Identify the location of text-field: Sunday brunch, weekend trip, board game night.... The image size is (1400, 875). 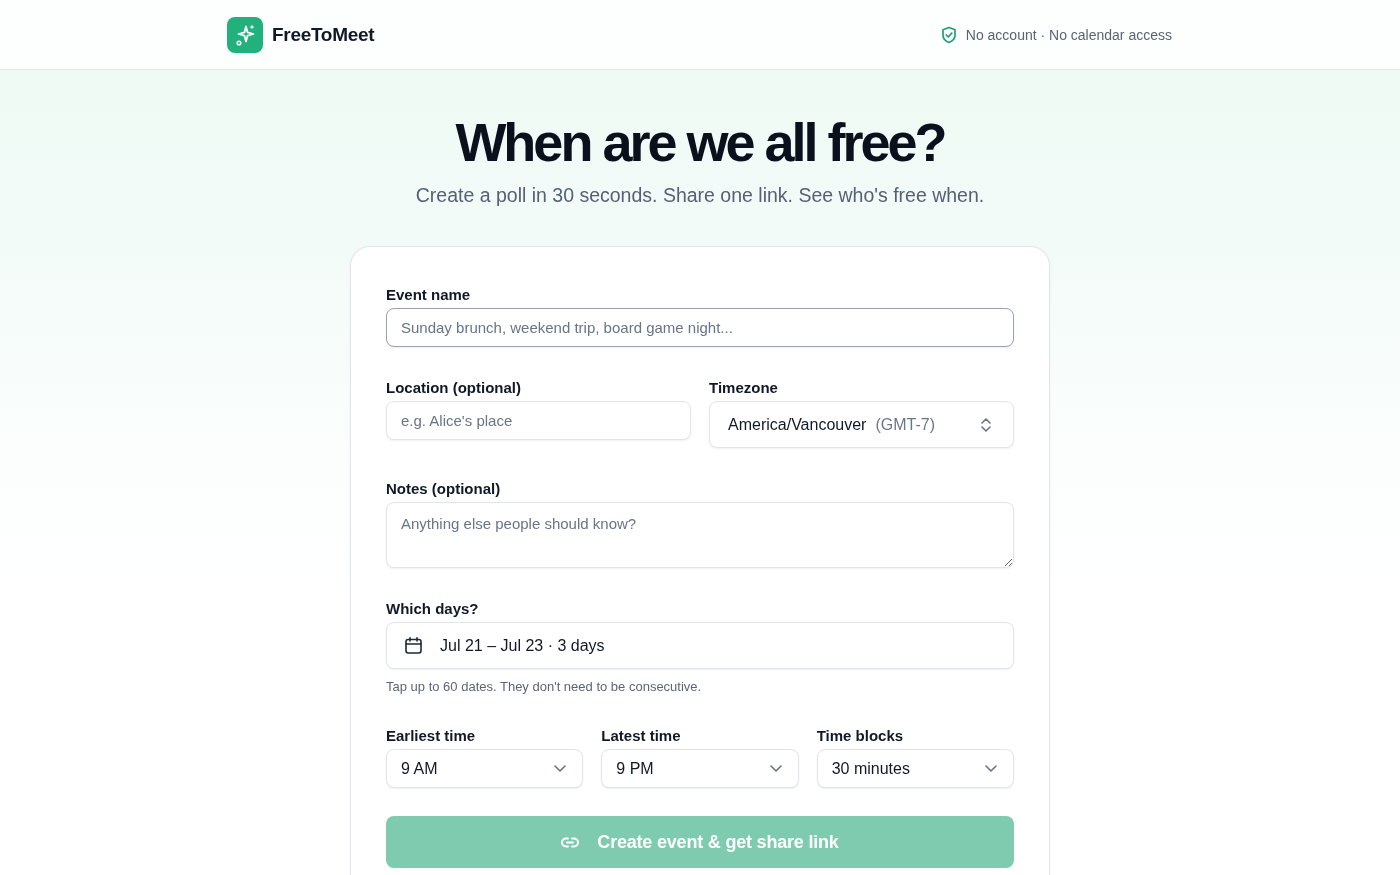
(700, 327).